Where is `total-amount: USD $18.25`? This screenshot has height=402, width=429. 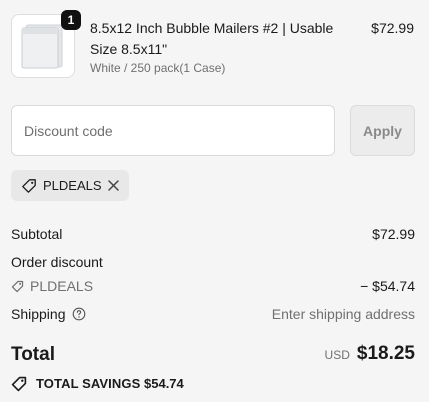 total-amount: USD $18.25 is located at coordinates (370, 354).